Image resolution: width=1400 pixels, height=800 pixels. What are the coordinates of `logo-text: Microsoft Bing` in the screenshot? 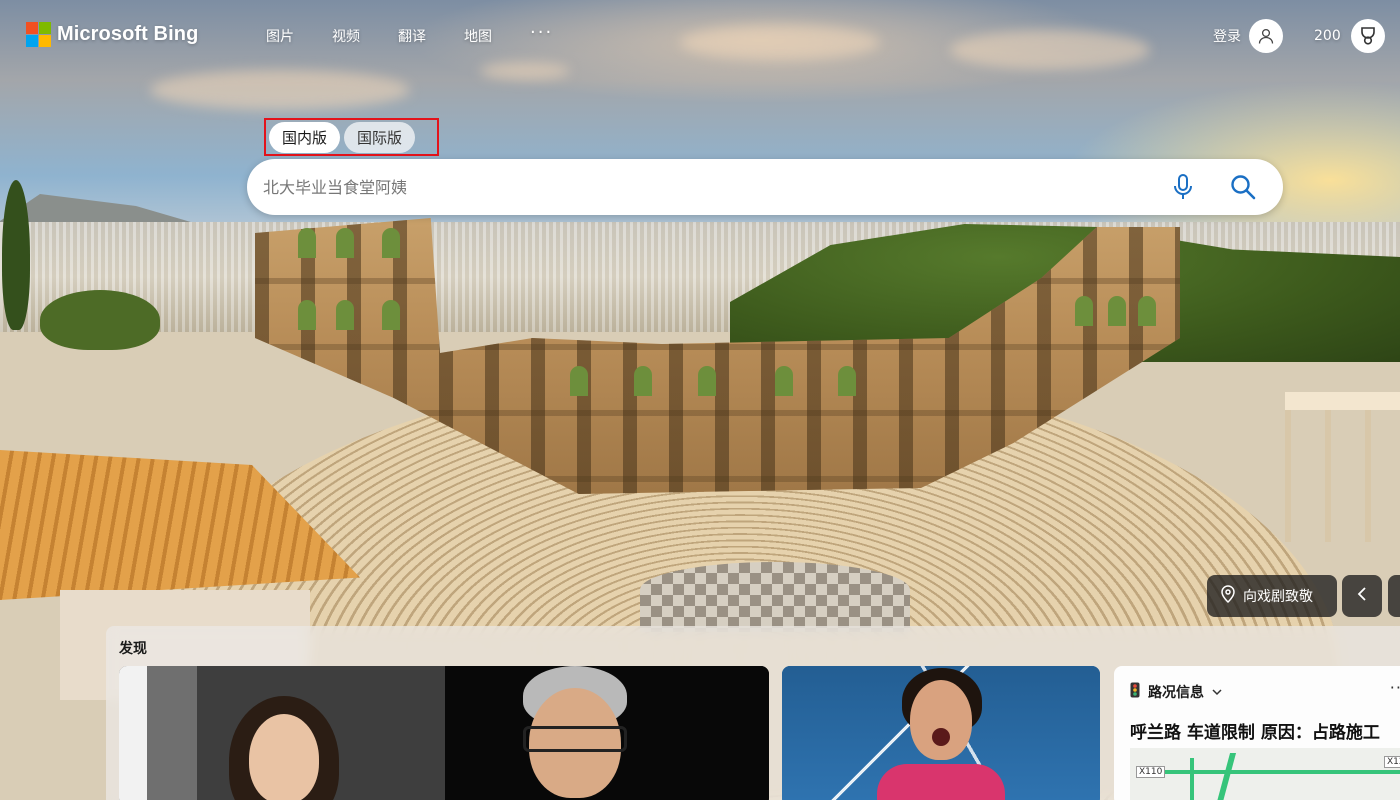 It's located at (128, 34).